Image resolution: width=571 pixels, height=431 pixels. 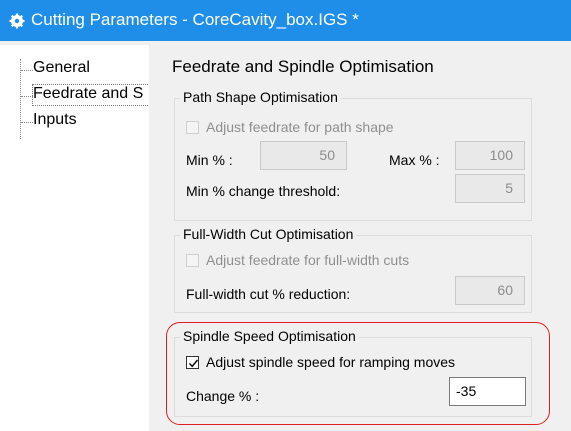 I want to click on splitter, so click(x=155, y=238).